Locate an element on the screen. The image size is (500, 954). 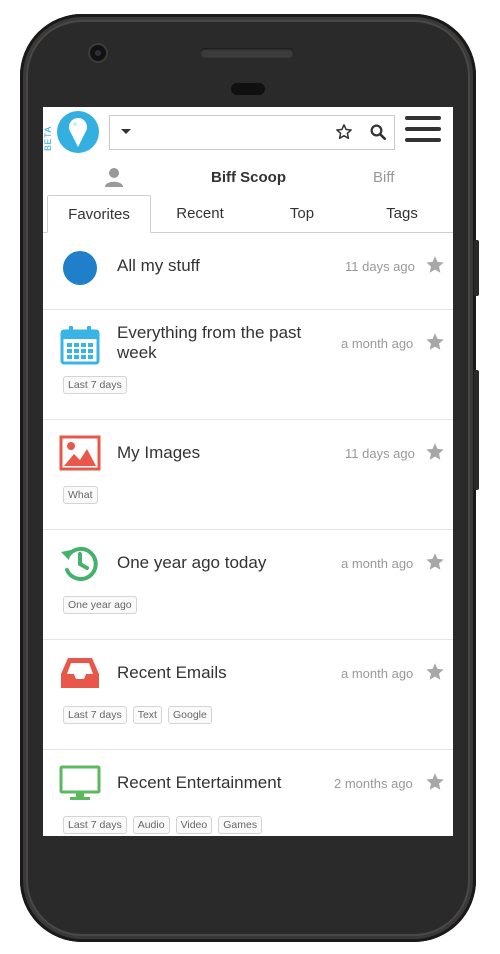
calendar-icon is located at coordinates (80, 345).